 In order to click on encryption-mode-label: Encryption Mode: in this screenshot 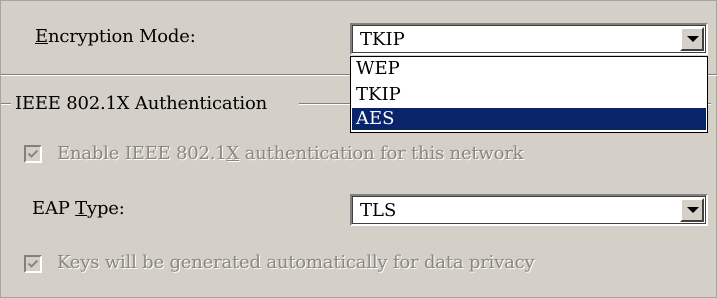, I will do `click(115, 36)`.